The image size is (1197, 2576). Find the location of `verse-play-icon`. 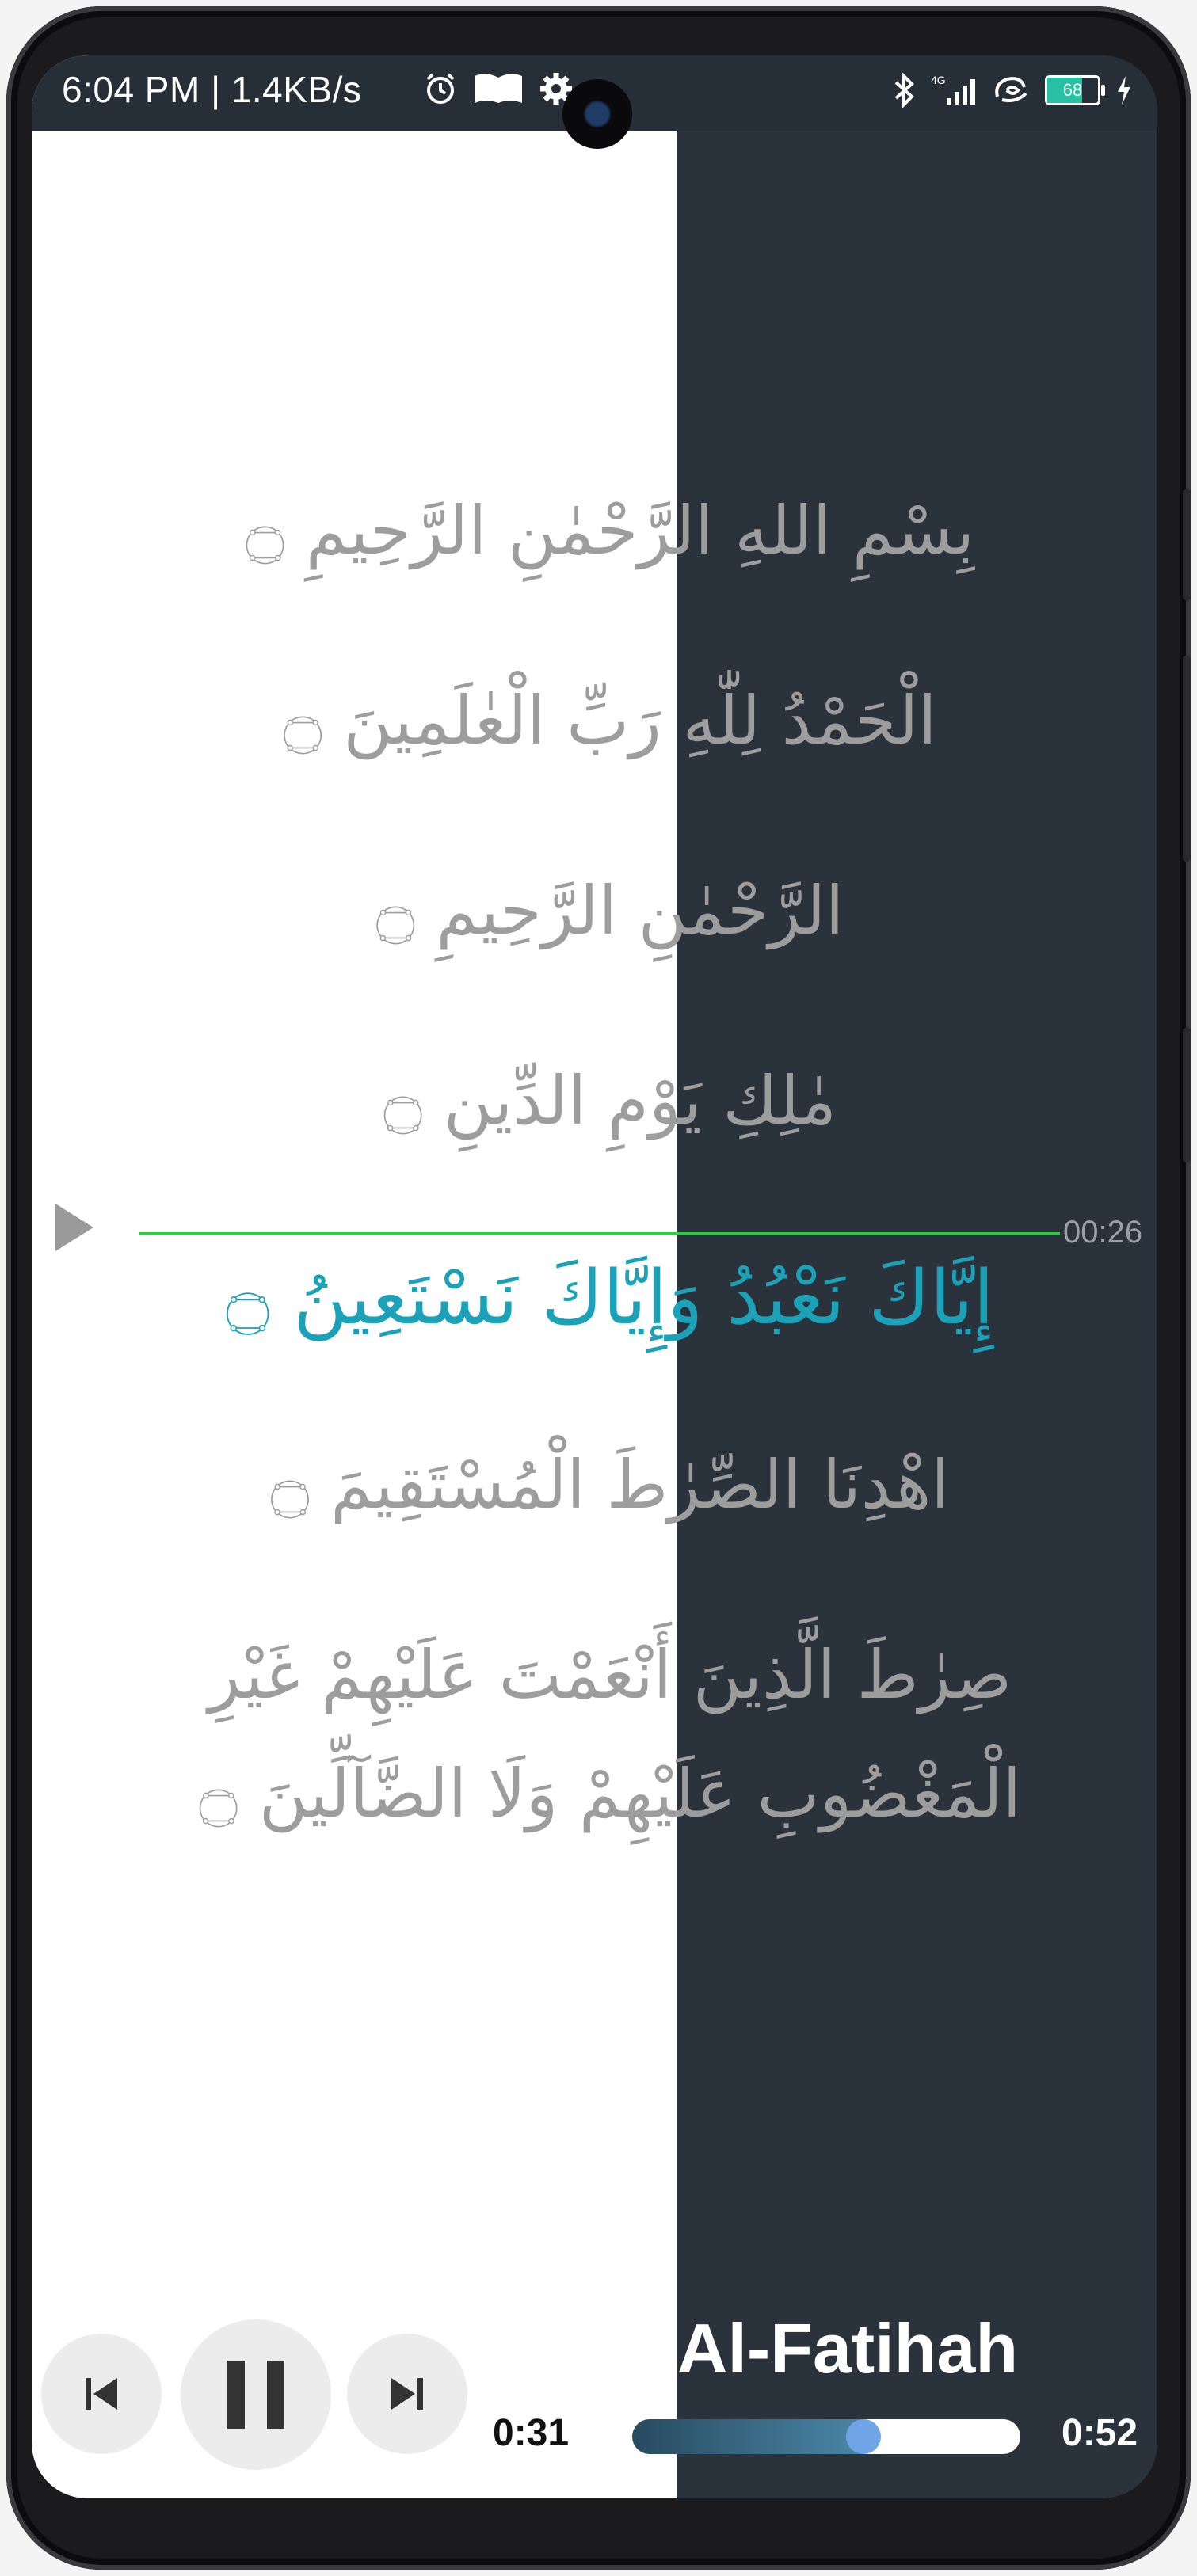

verse-play-icon is located at coordinates (74, 1227).